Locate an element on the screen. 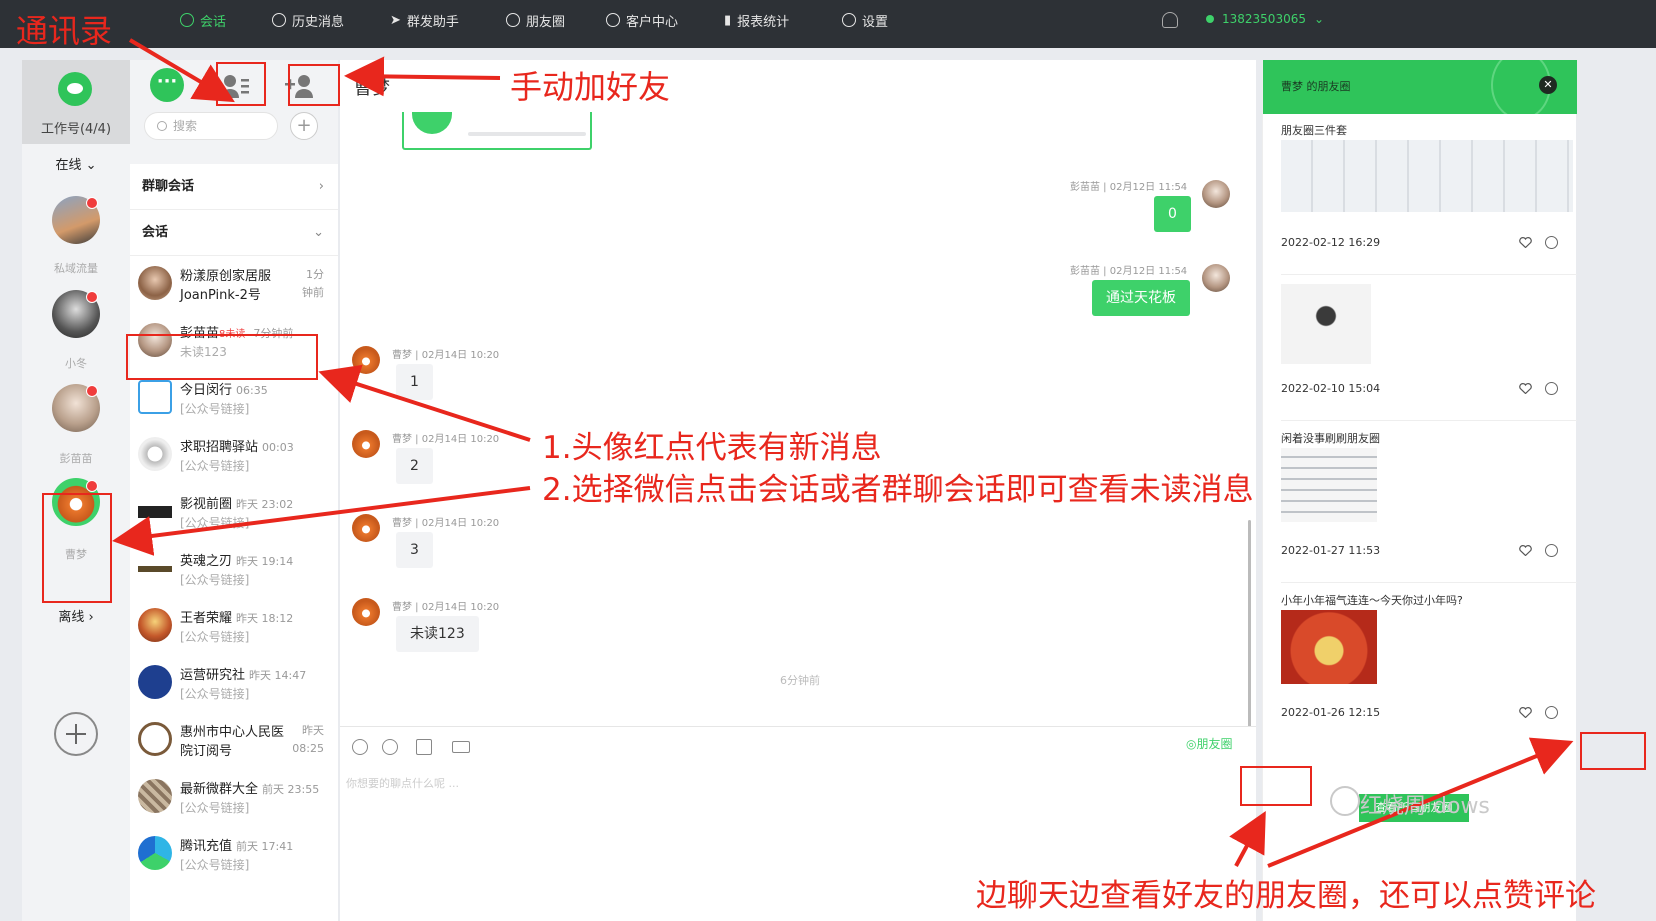  wechat-logo-watermark is located at coordinates (1345, 801).